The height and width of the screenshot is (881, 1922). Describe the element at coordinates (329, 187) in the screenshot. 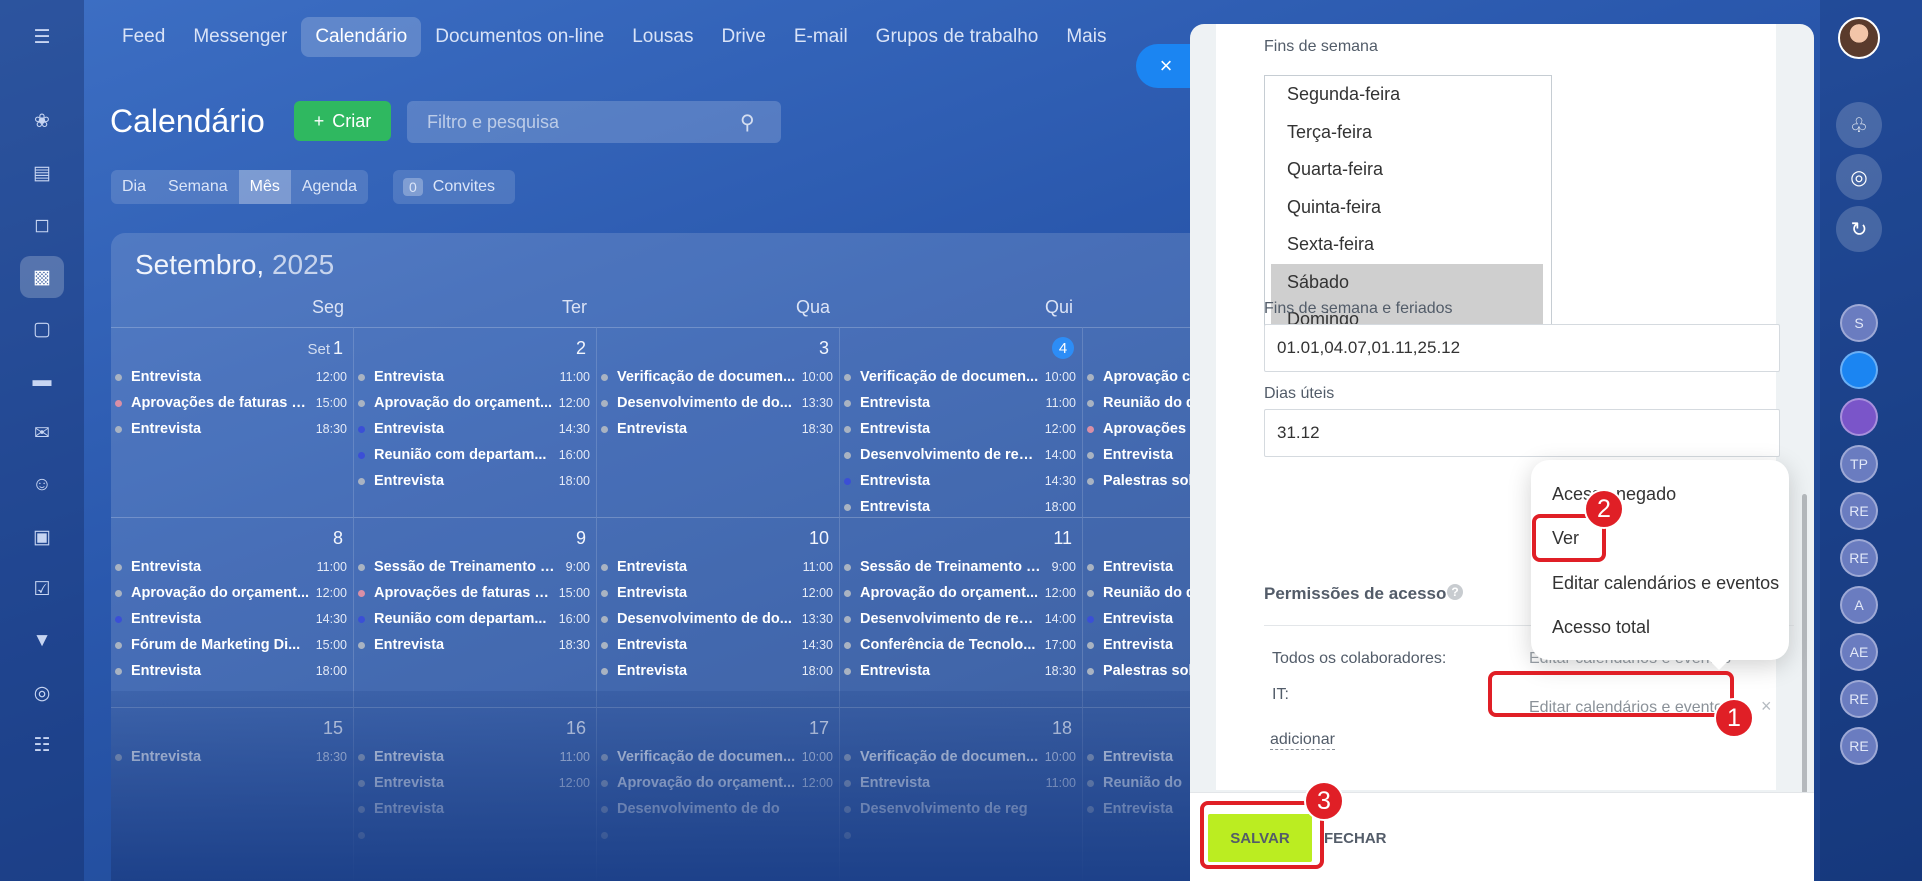

I see `tab-3: Agenda` at that location.